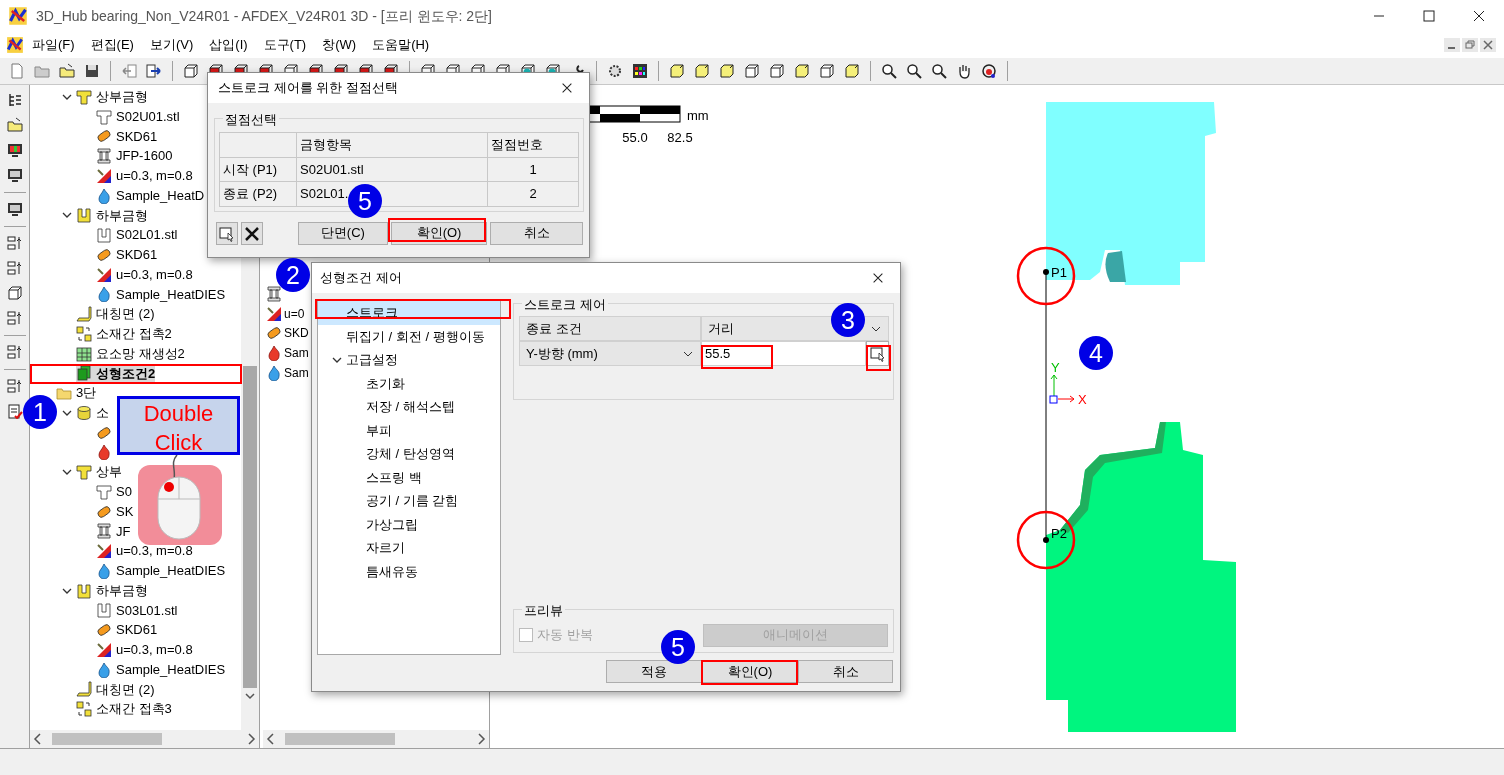 The width and height of the screenshot is (1504, 775). Describe the element at coordinates (53, 45) in the screenshot. I see `menu-item: 파일(F)` at that location.